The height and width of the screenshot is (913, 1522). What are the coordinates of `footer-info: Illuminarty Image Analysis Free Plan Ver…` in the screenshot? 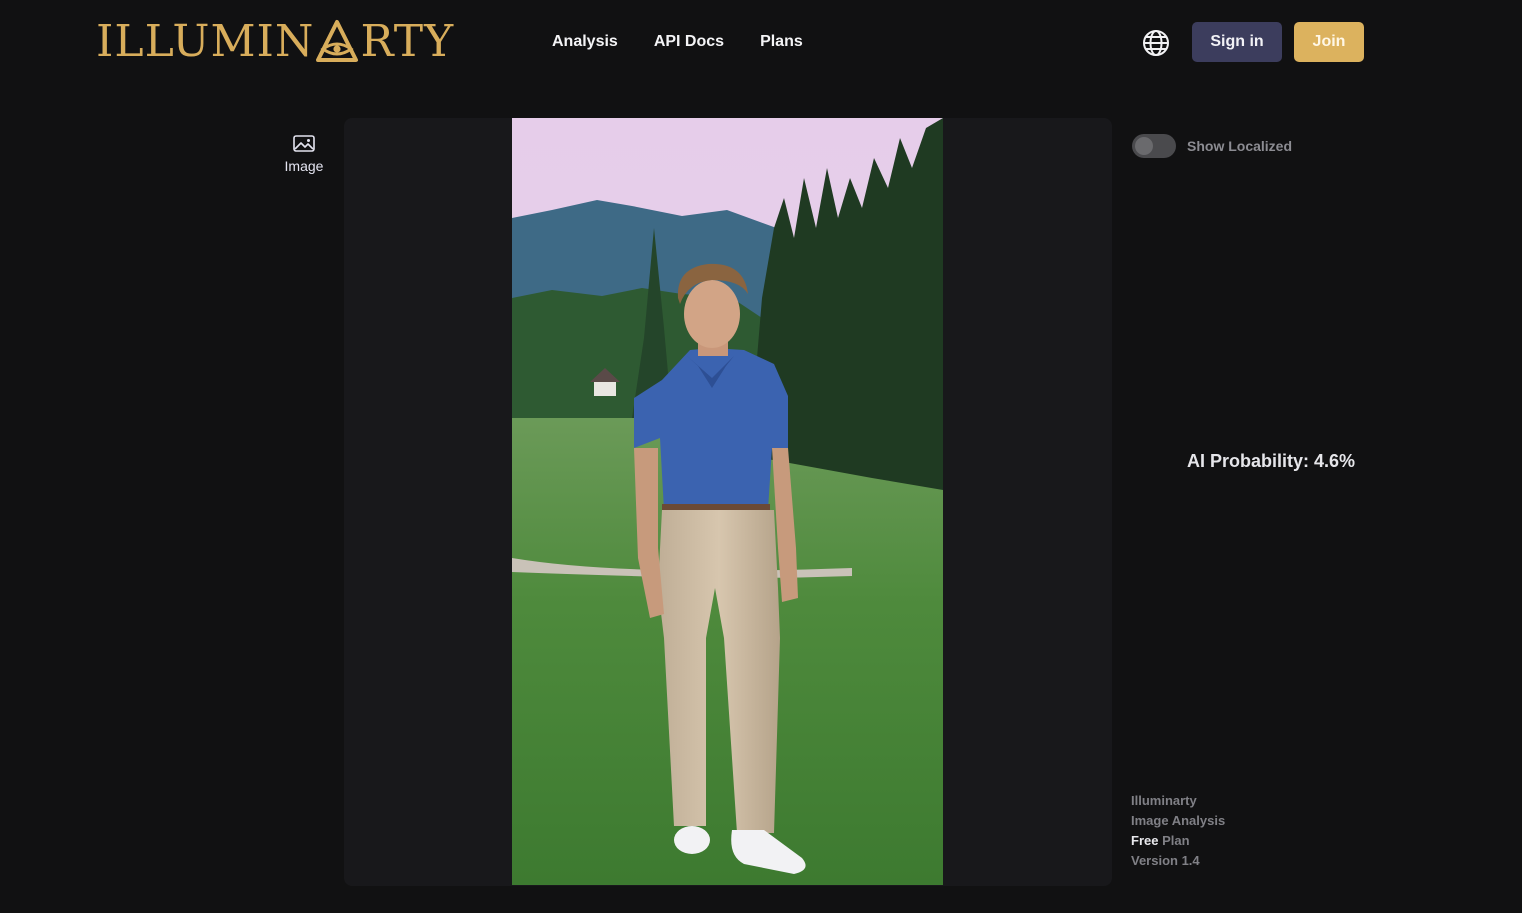 It's located at (1178, 831).